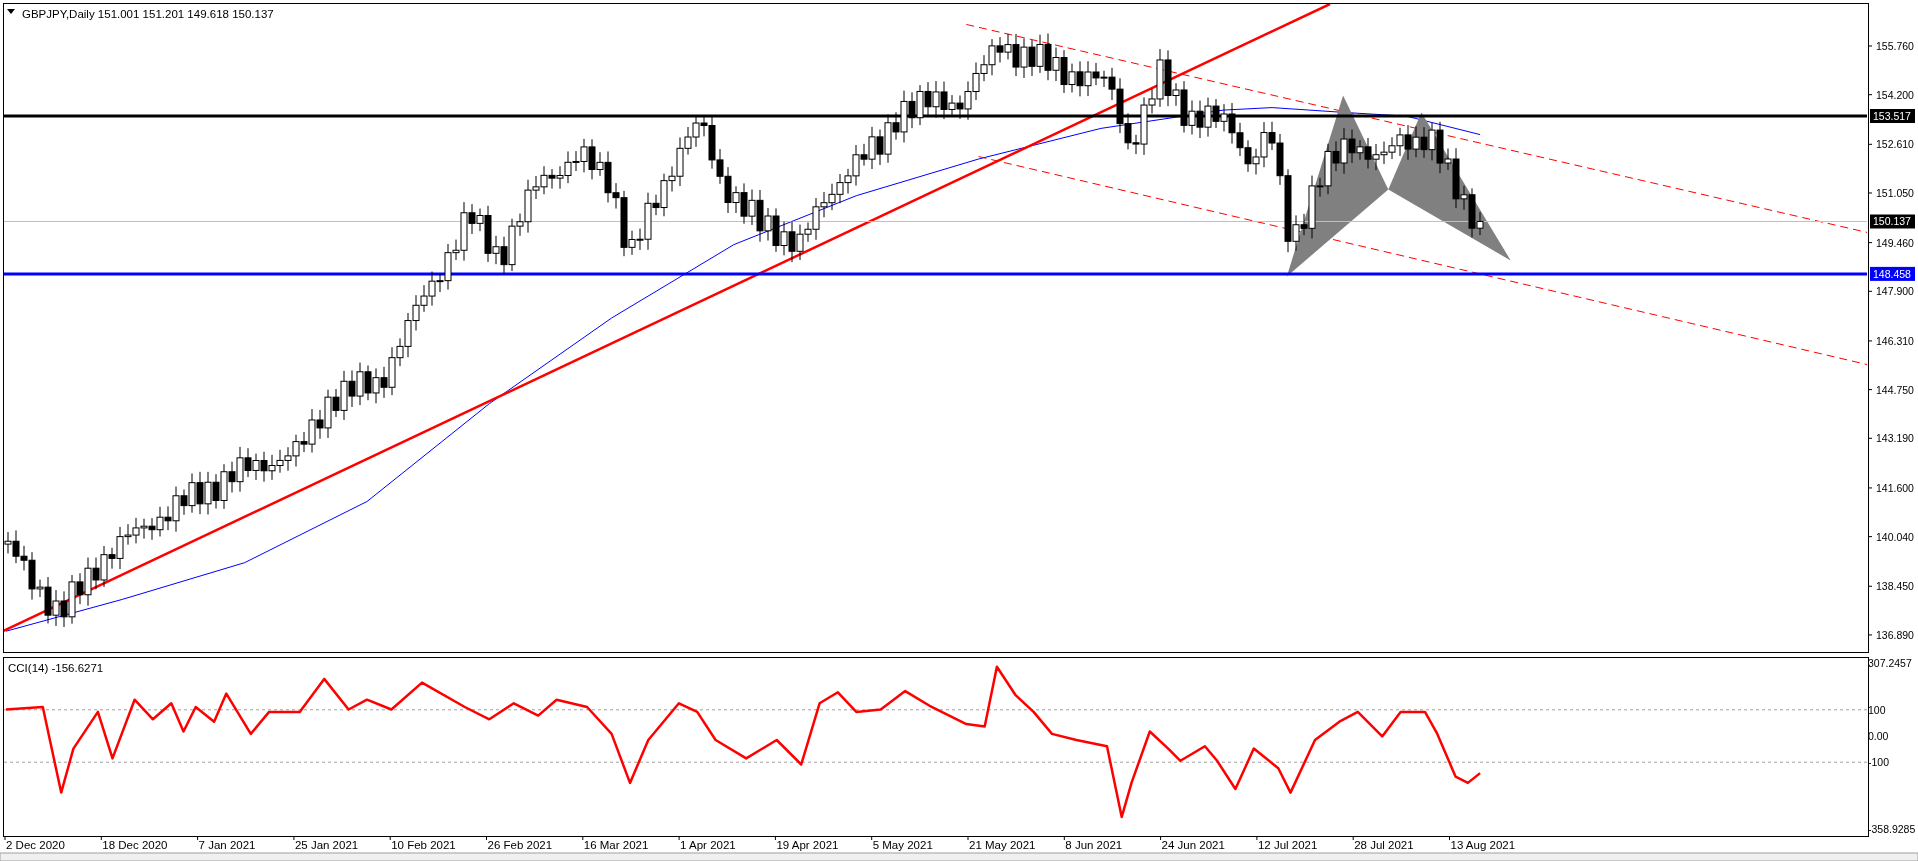 The height and width of the screenshot is (861, 1918). Describe the element at coordinates (148, 14) in the screenshot. I see `chart-symbol-title: GBPJPY,Daily 151.001 151.201 149.618 150.137` at that location.